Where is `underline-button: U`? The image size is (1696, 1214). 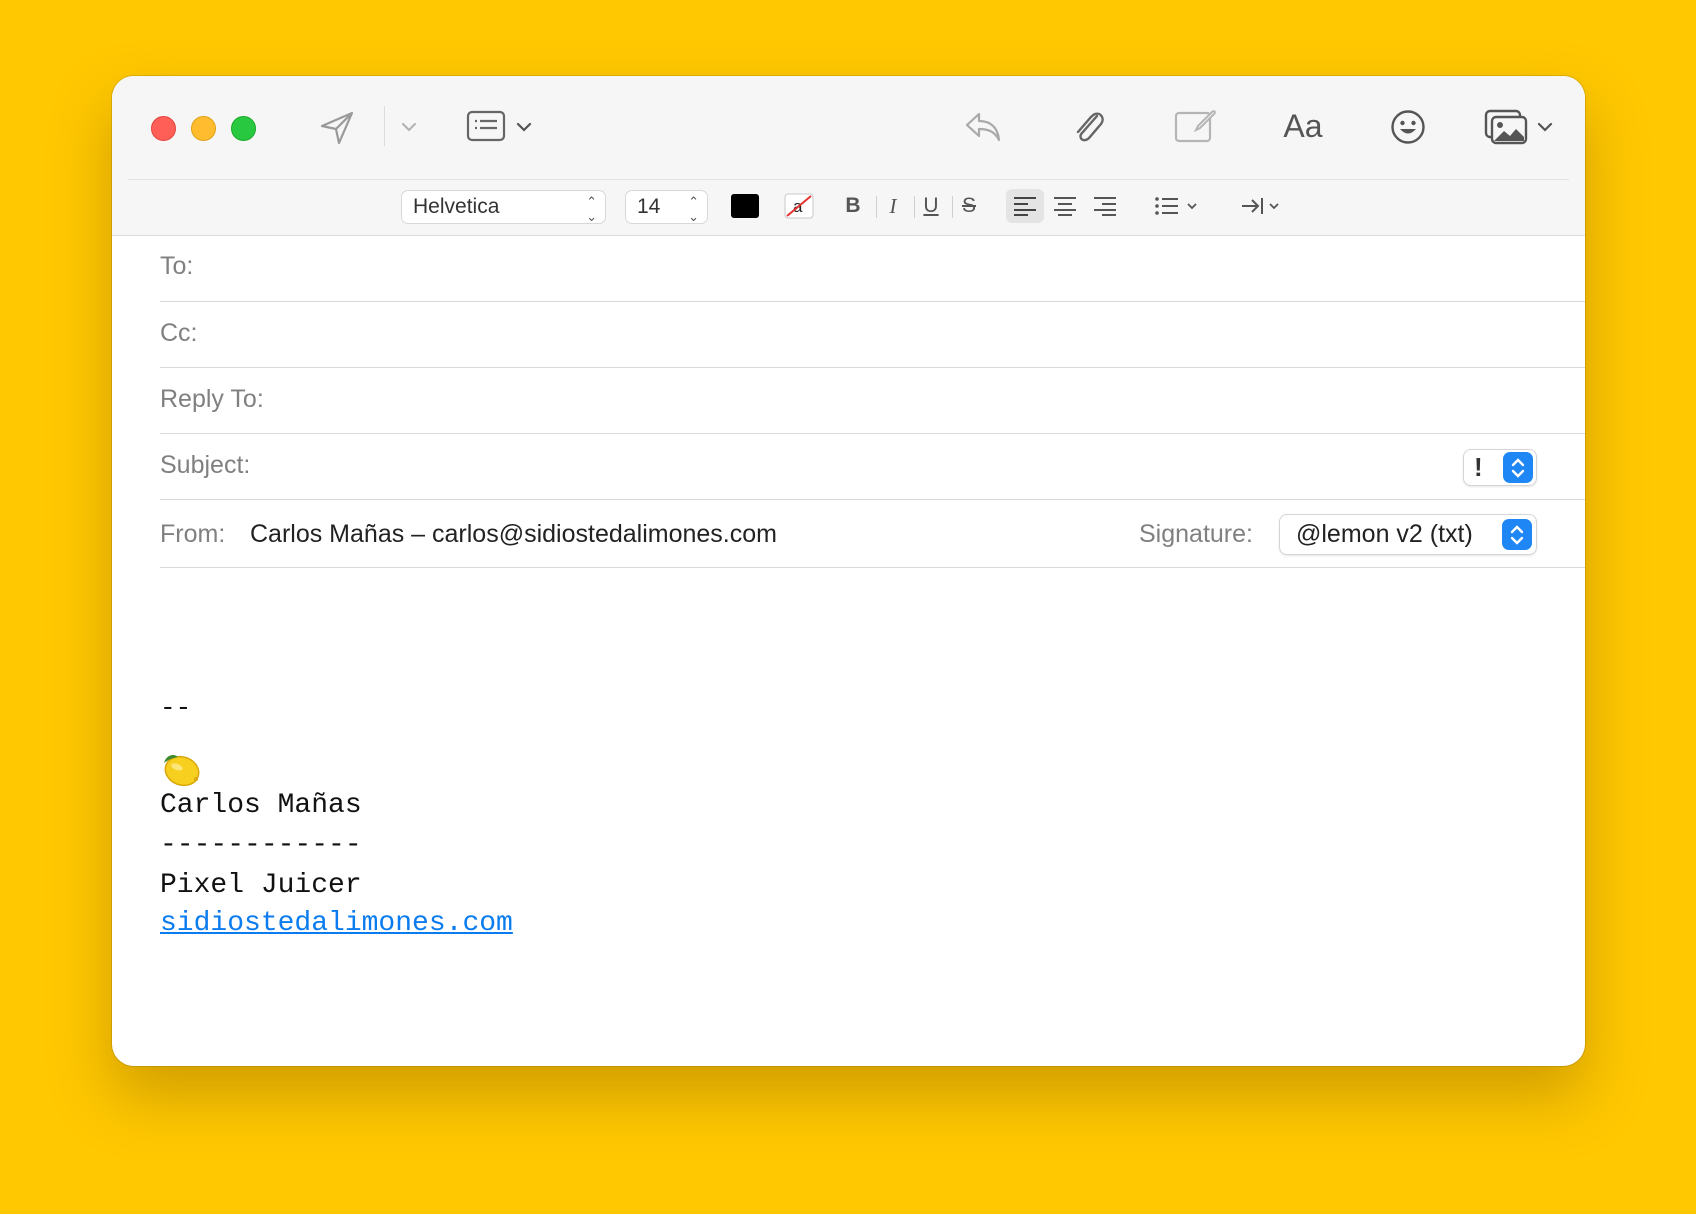 underline-button: U is located at coordinates (931, 206).